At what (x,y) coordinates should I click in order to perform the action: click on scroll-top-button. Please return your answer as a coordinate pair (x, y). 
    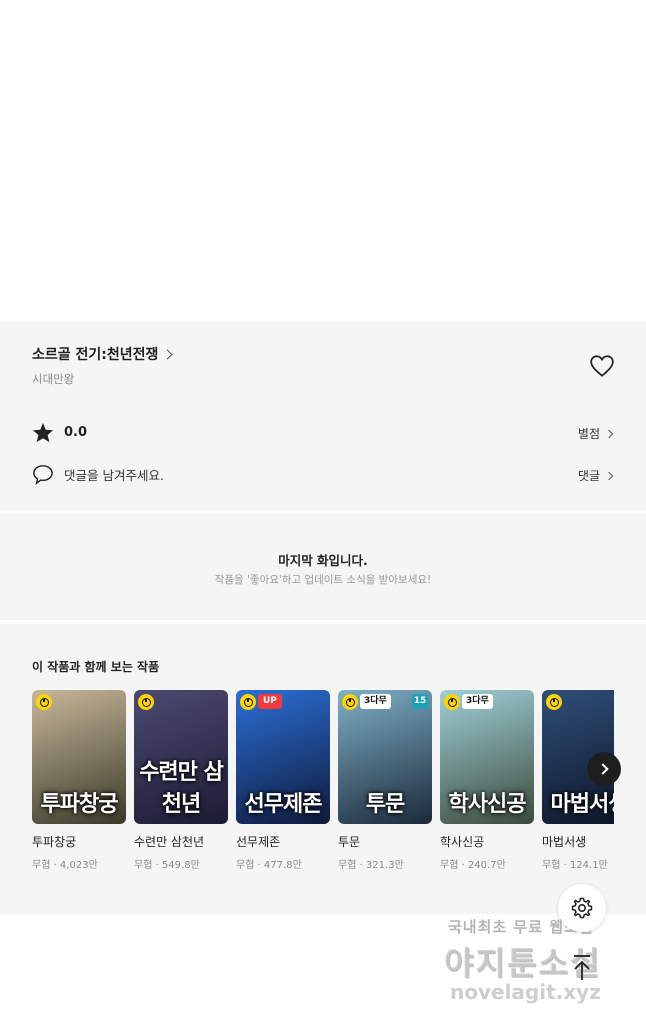
    Looking at the image, I should click on (582, 968).